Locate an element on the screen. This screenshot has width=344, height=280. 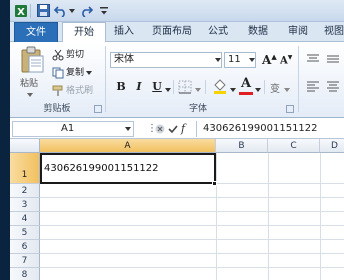
fill-handle is located at coordinates (214, 183).